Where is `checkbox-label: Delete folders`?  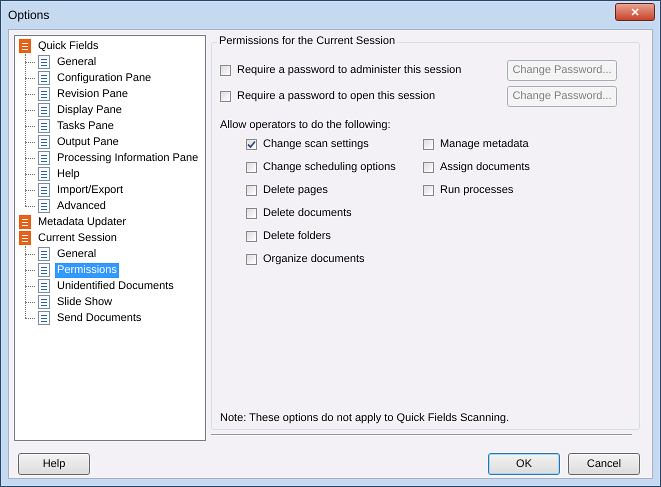 checkbox-label: Delete folders is located at coordinates (297, 236).